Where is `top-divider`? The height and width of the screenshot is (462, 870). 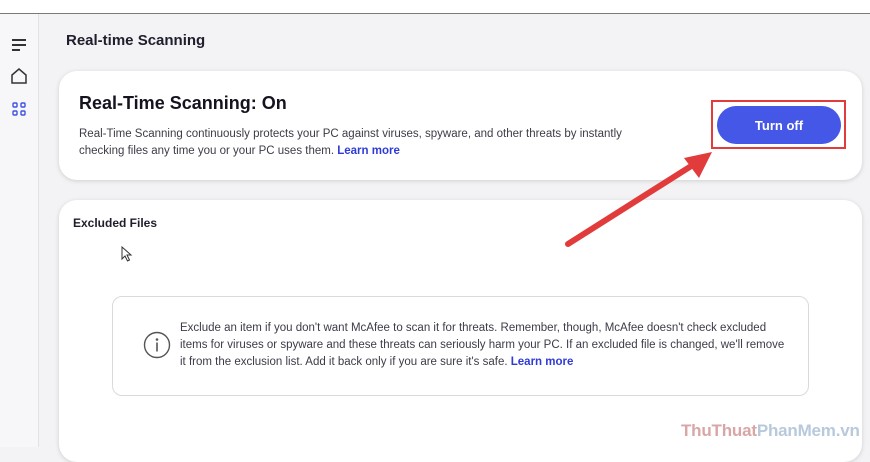 top-divider is located at coordinates (435, 13).